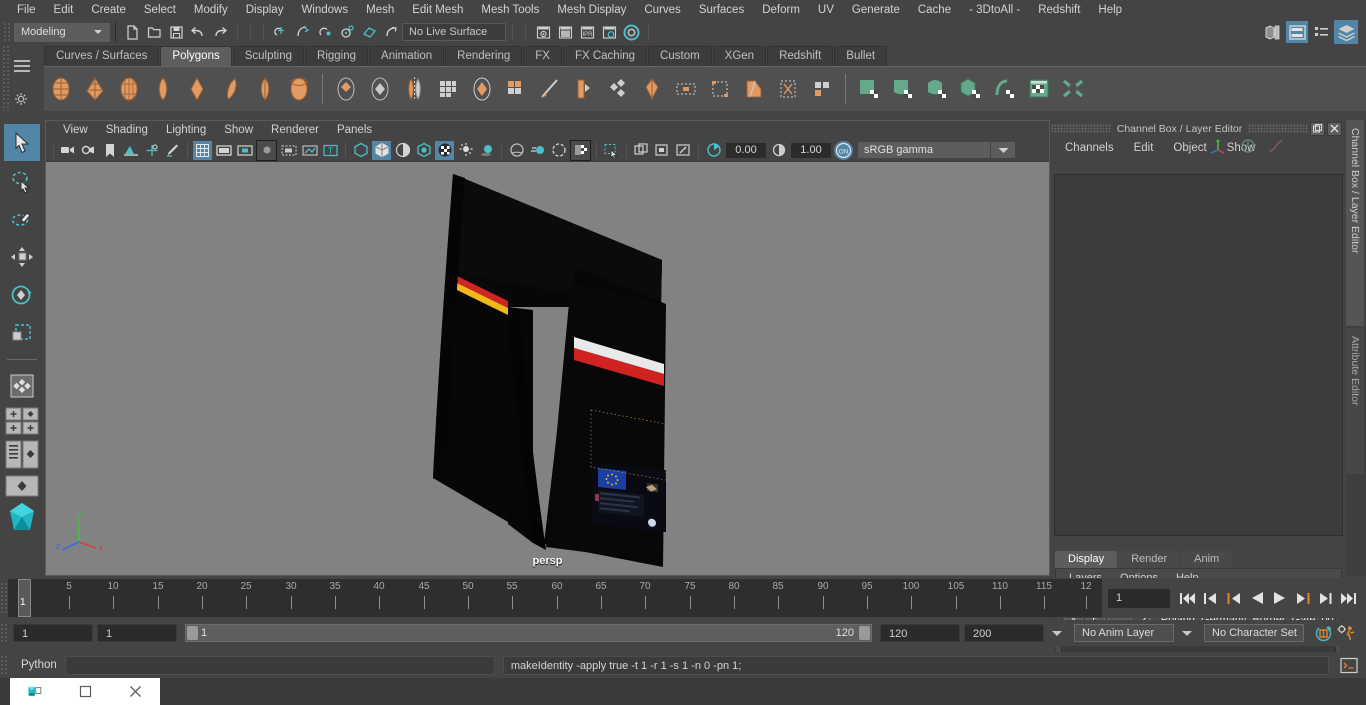 This screenshot has height=705, width=1366. What do you see at coordinates (22, 455) in the screenshot?
I see `panel-layout-outliner-persp-icon` at bounding box center [22, 455].